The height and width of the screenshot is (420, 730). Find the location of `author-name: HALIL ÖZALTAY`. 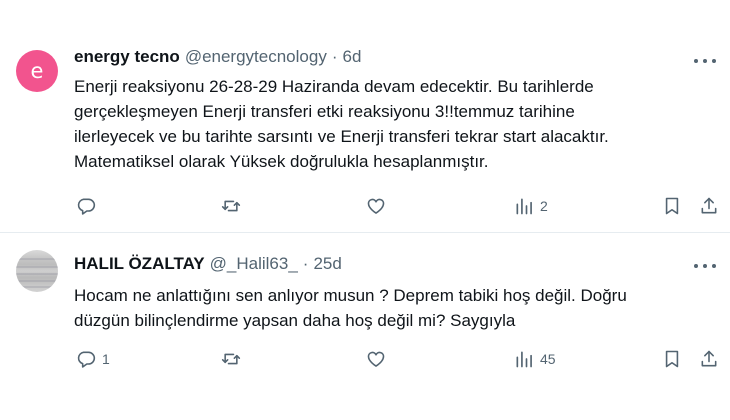

author-name: HALIL ÖZALTAY is located at coordinates (139, 264).